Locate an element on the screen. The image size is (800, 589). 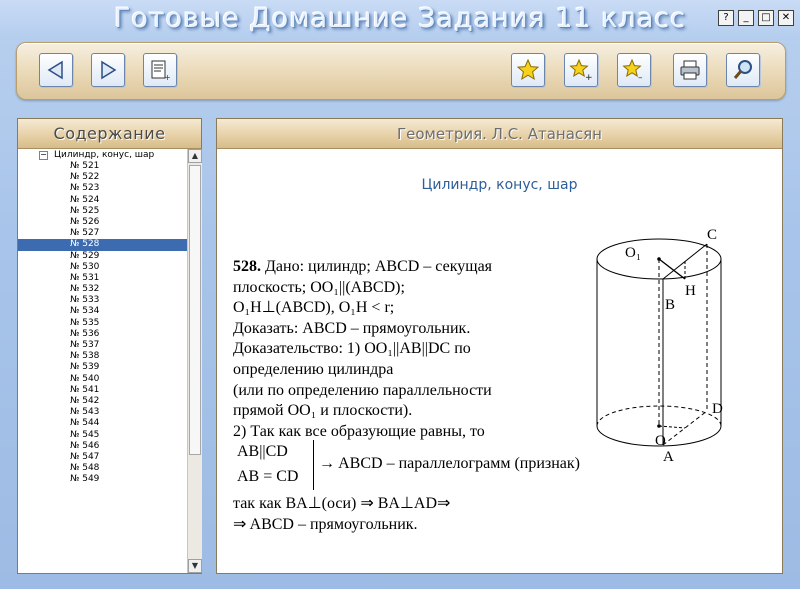
solution-line: ⇒ ABCD – прямоугольник. is located at coordinates (325, 524).